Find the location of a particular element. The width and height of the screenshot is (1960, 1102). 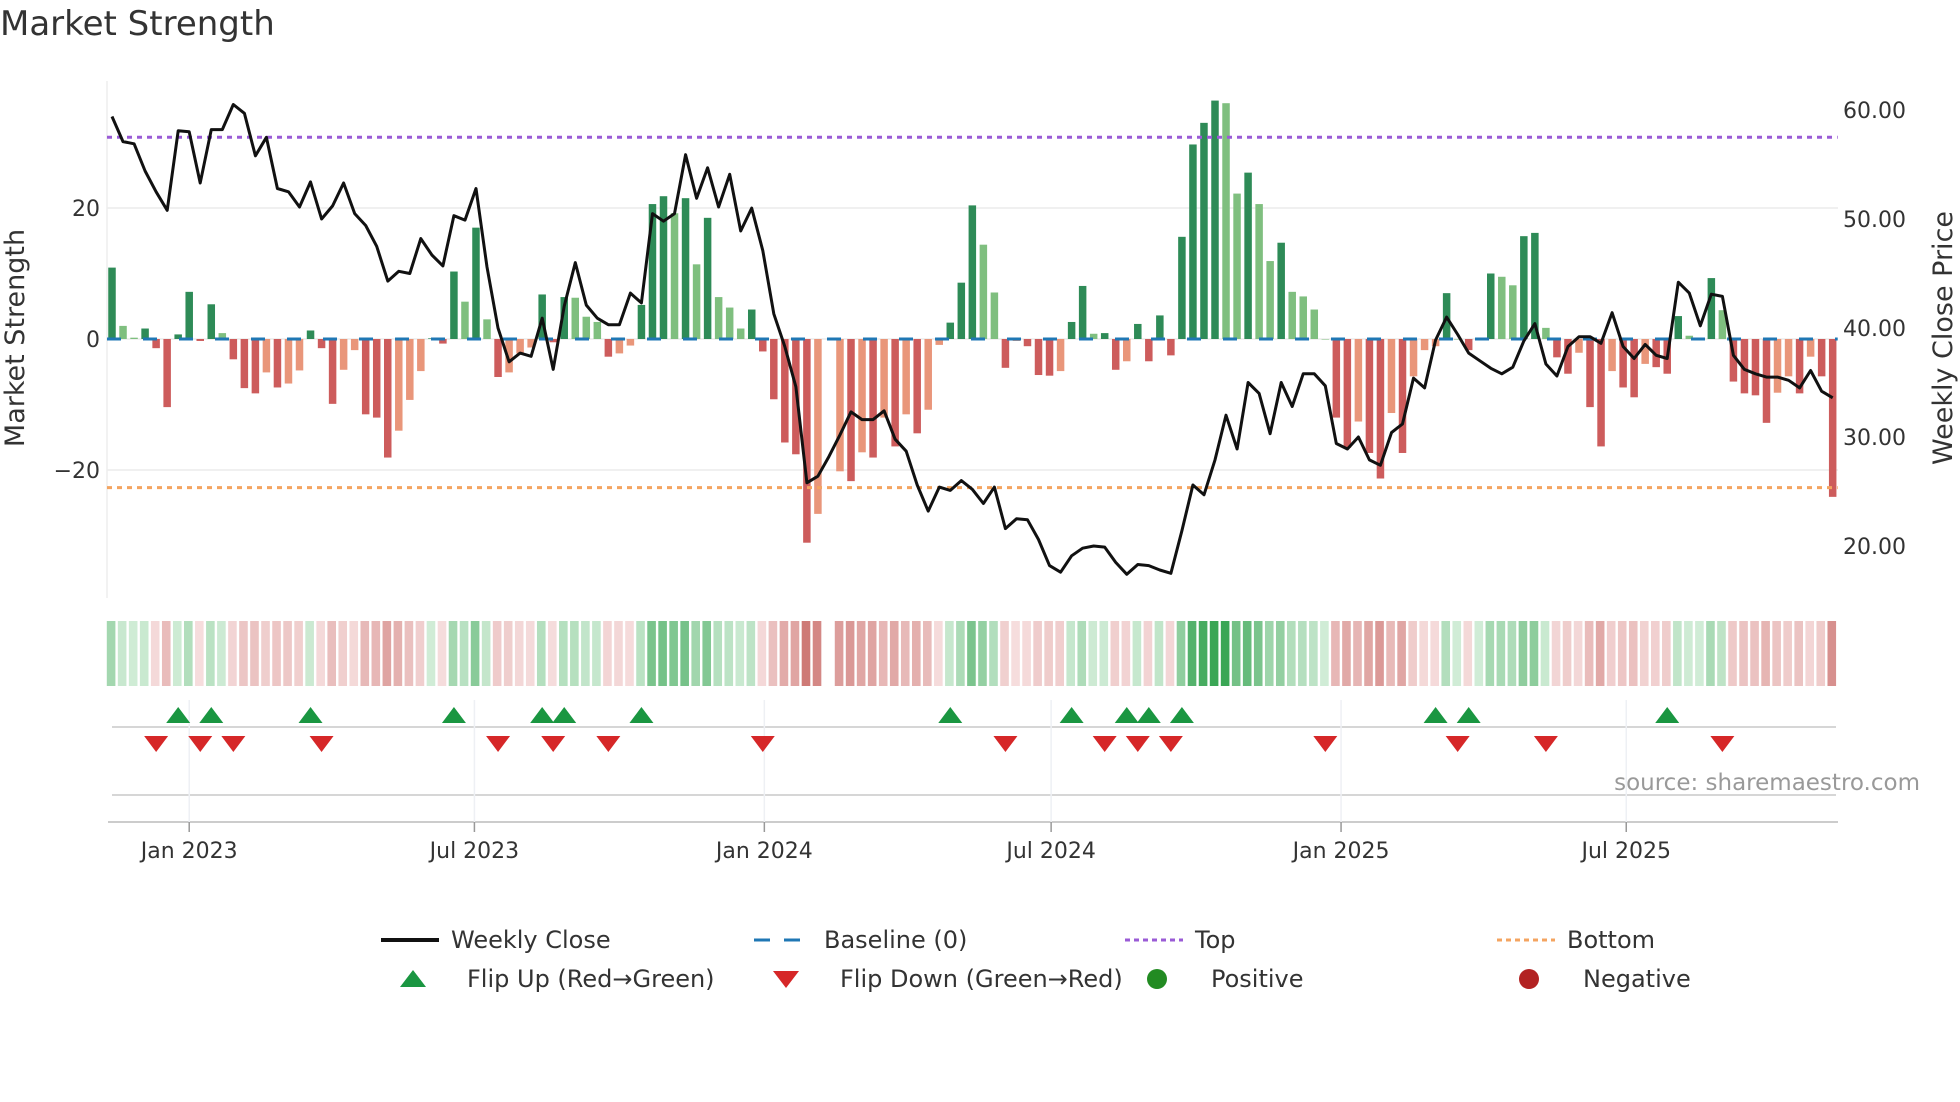

legend-line-icon is located at coordinates (410, 940).